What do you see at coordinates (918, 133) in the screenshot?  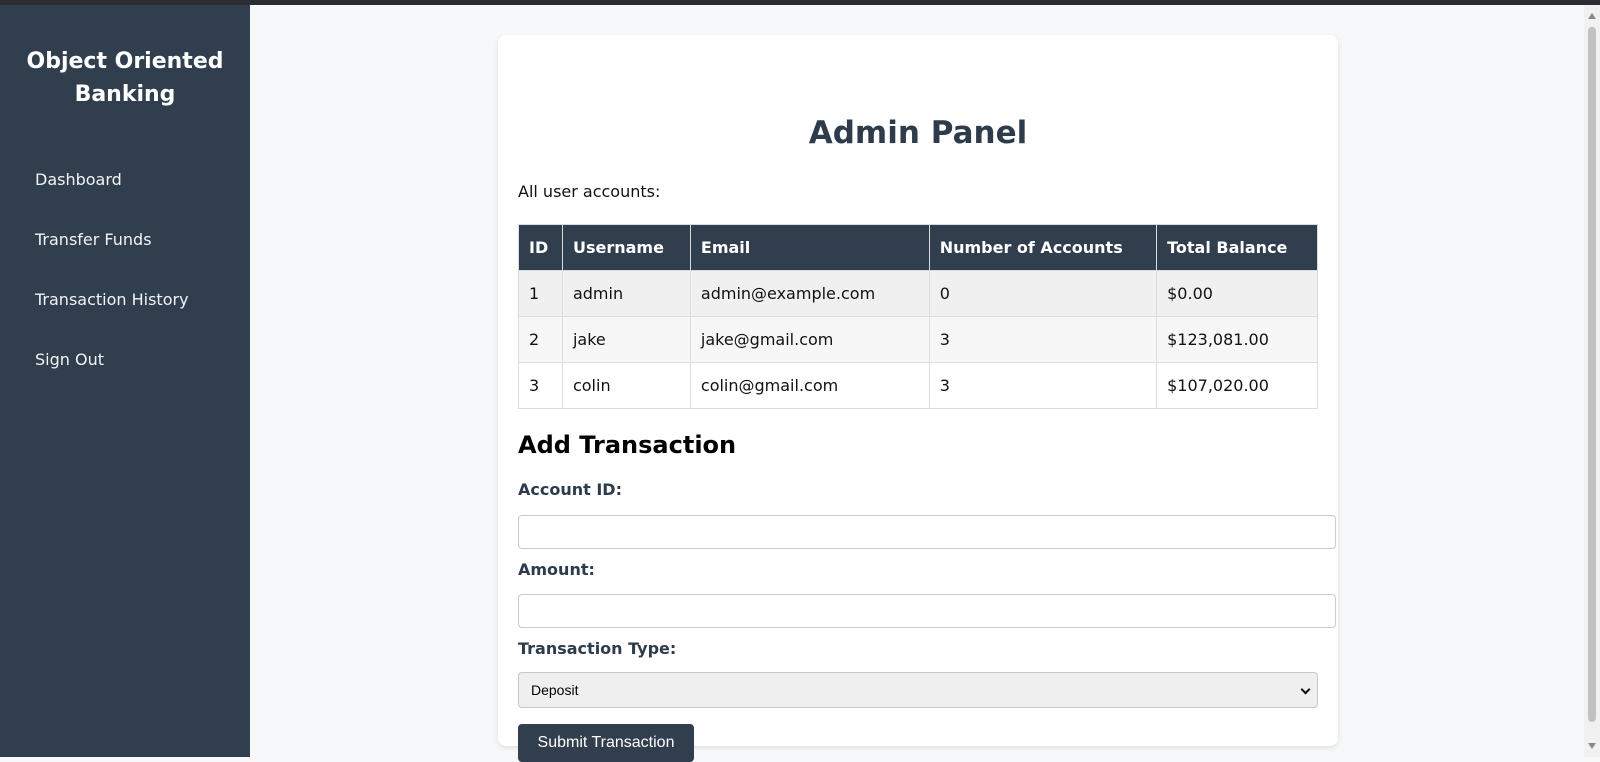 I see `page-title: Admin Panel` at bounding box center [918, 133].